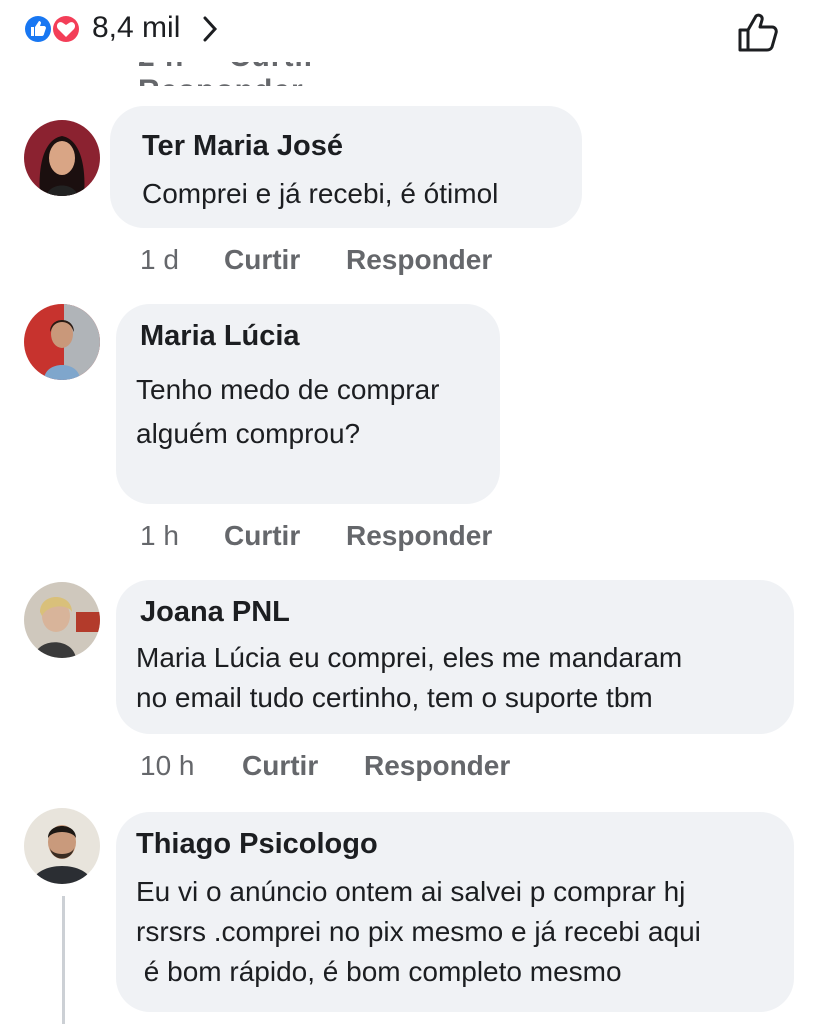 The height and width of the screenshot is (1024, 817). I want to click on reaction-count: 8,4 mil, so click(136, 28).